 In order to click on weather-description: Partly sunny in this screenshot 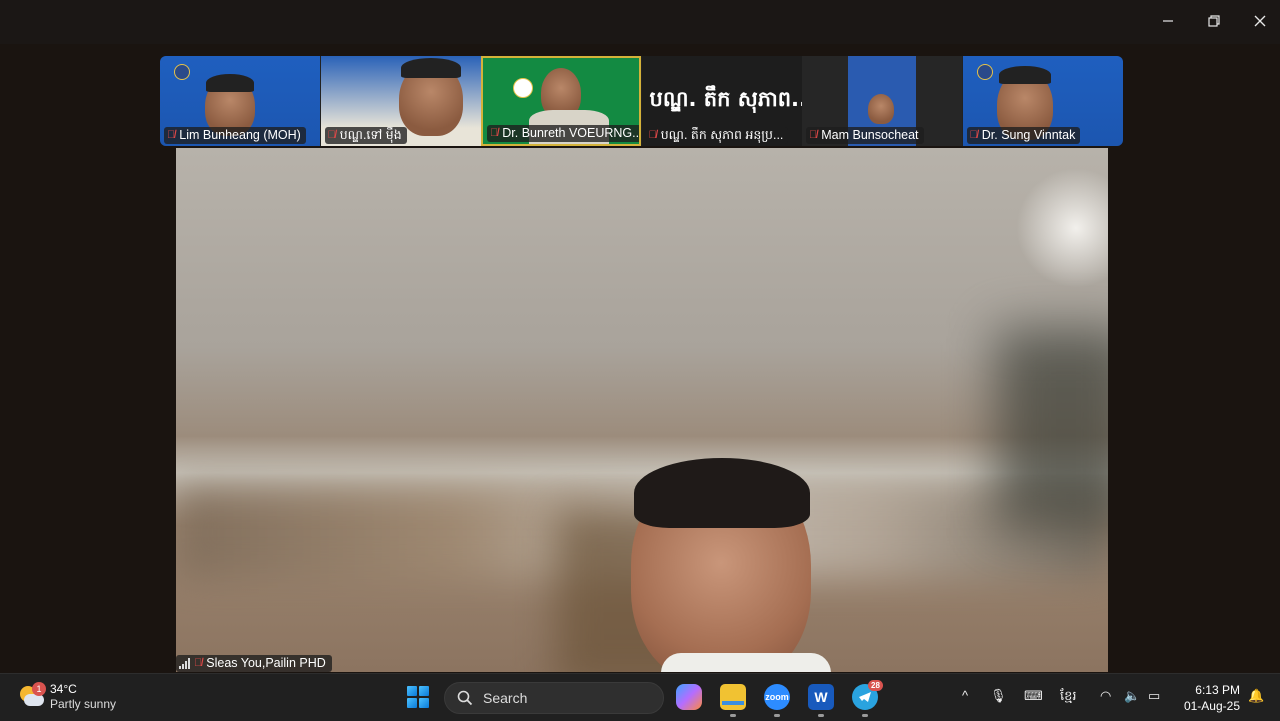, I will do `click(83, 704)`.